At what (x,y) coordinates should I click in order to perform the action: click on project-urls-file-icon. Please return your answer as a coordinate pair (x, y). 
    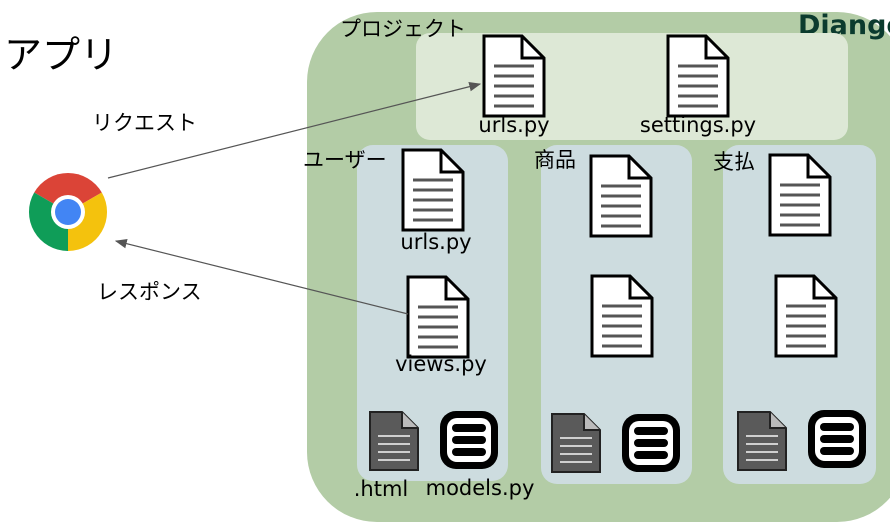
    Looking at the image, I should click on (514, 76).